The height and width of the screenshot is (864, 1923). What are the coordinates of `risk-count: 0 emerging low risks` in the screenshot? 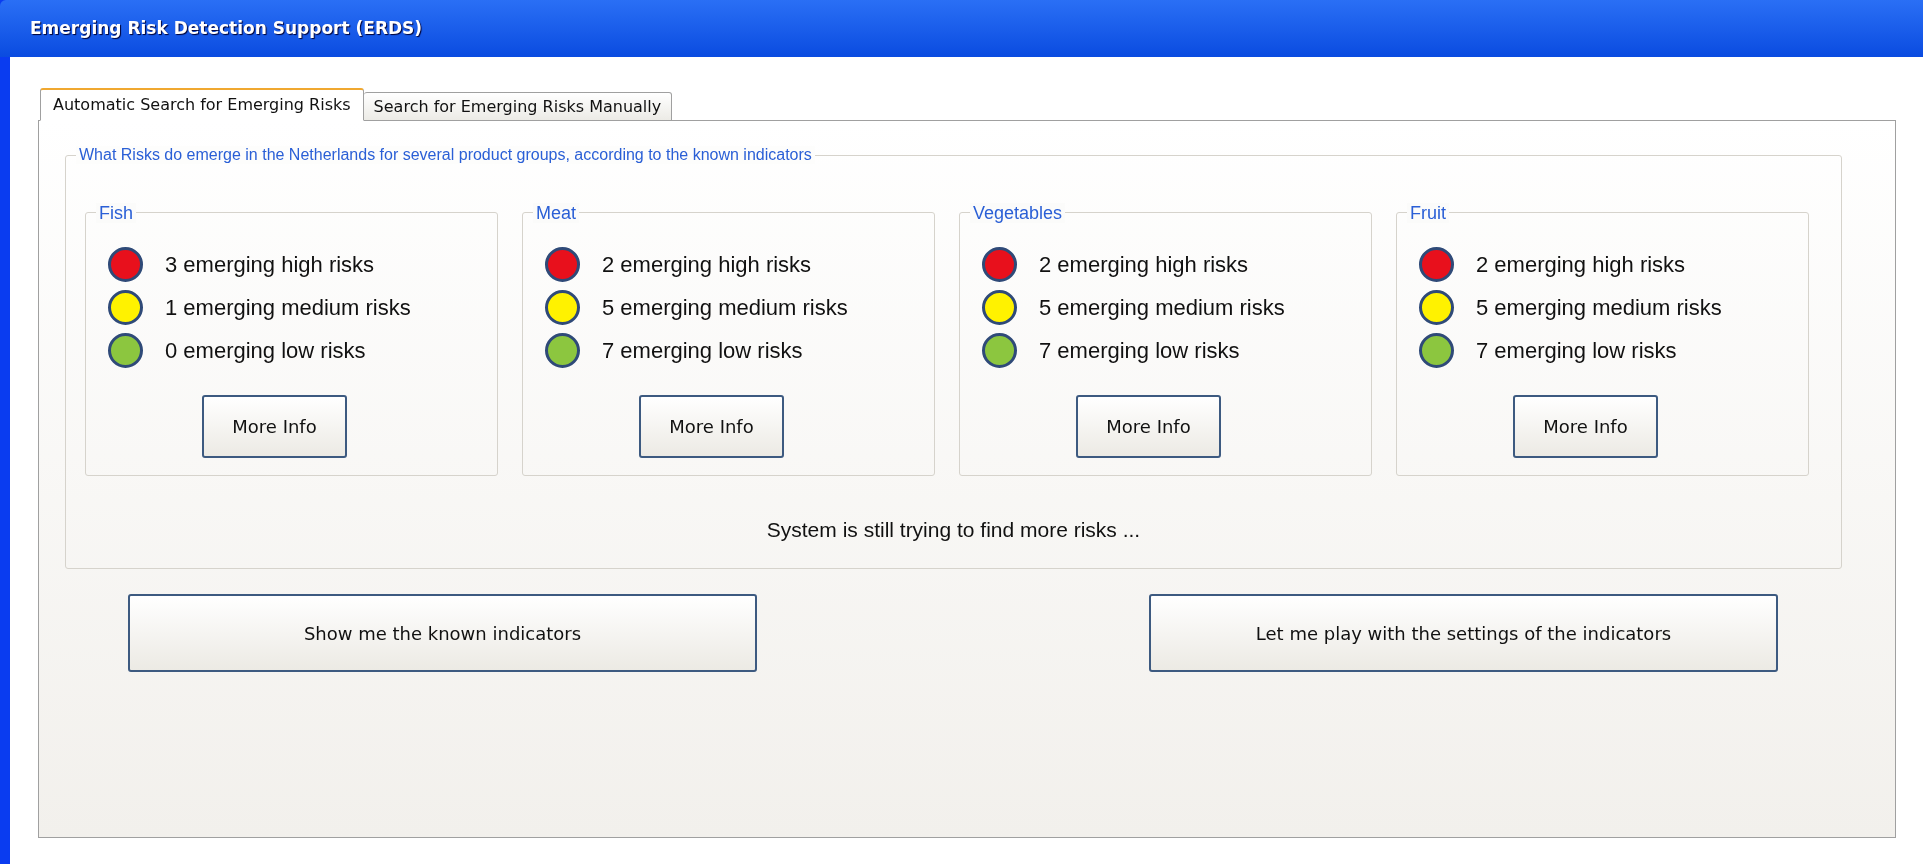 It's located at (265, 351).